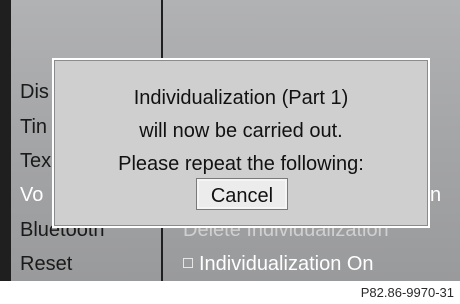 The height and width of the screenshot is (304, 460). What do you see at coordinates (241, 164) in the screenshot?
I see `dialog-line-3: Please repeat the following:` at bounding box center [241, 164].